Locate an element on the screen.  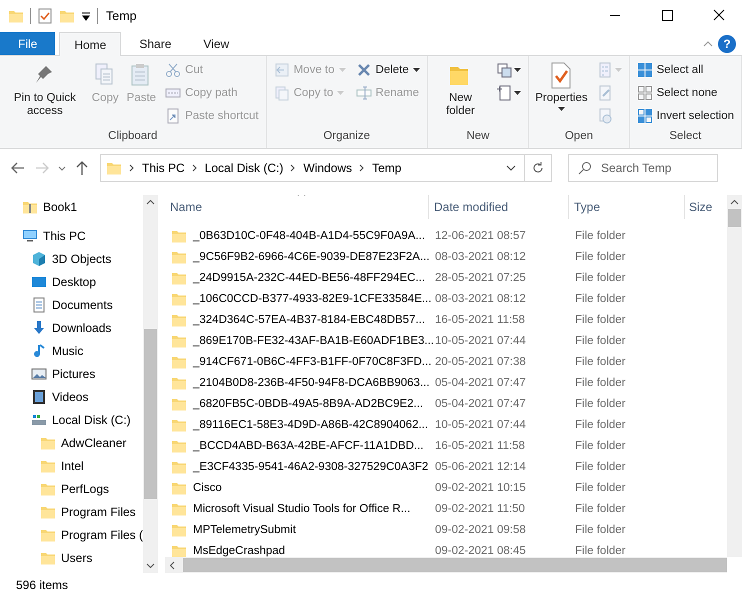
search-field: Search Temp is located at coordinates (643, 168).